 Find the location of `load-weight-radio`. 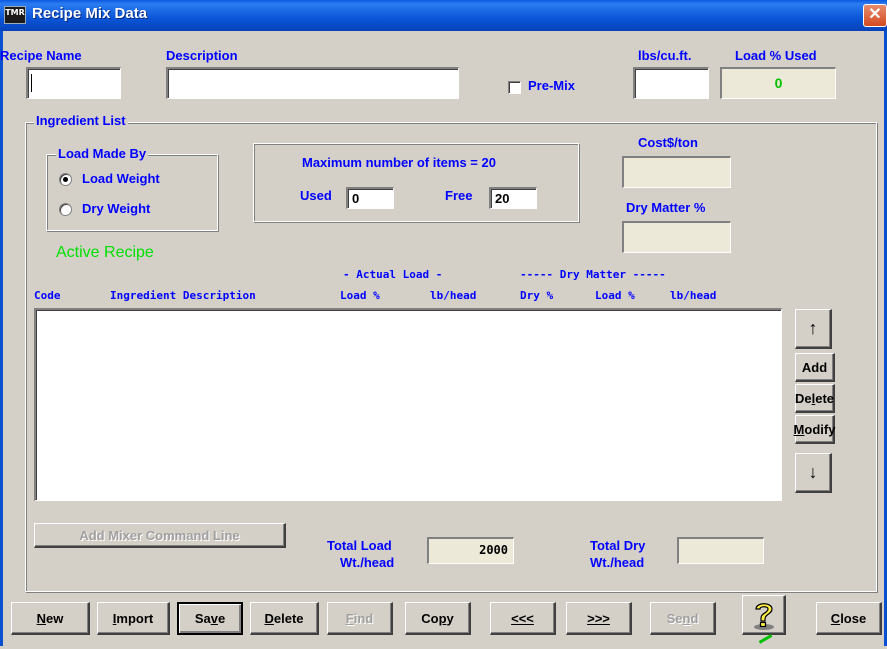

load-weight-radio is located at coordinates (65, 179).